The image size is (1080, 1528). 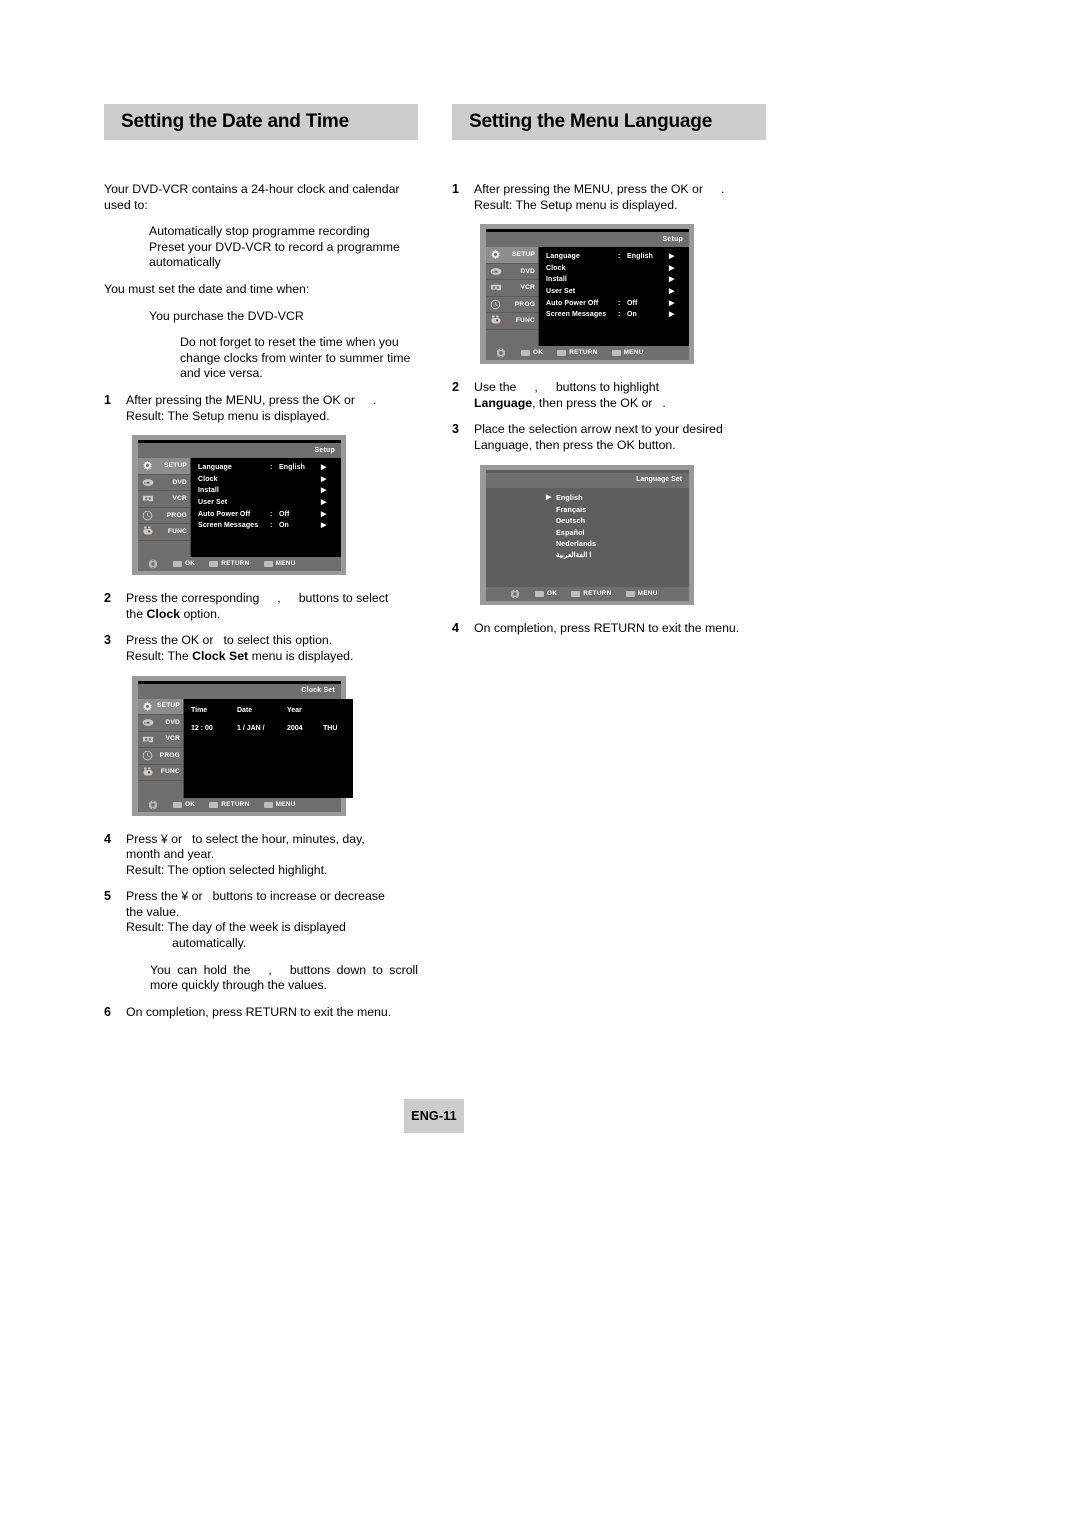 I want to click on step-text-bold: Clock, so click(x=163, y=613).